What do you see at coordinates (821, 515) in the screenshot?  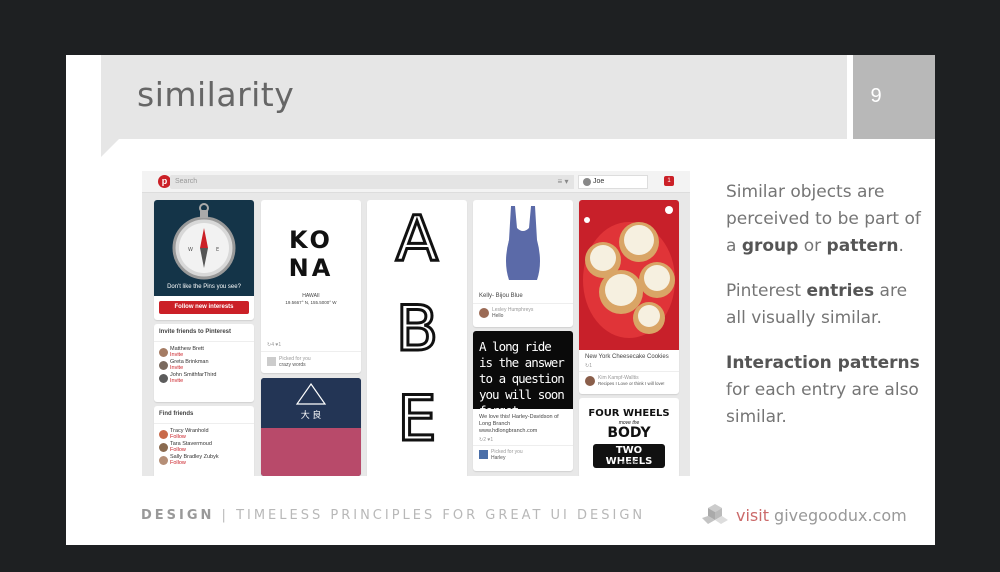 I see `footer-site-link: visit givegoodux.com` at bounding box center [821, 515].